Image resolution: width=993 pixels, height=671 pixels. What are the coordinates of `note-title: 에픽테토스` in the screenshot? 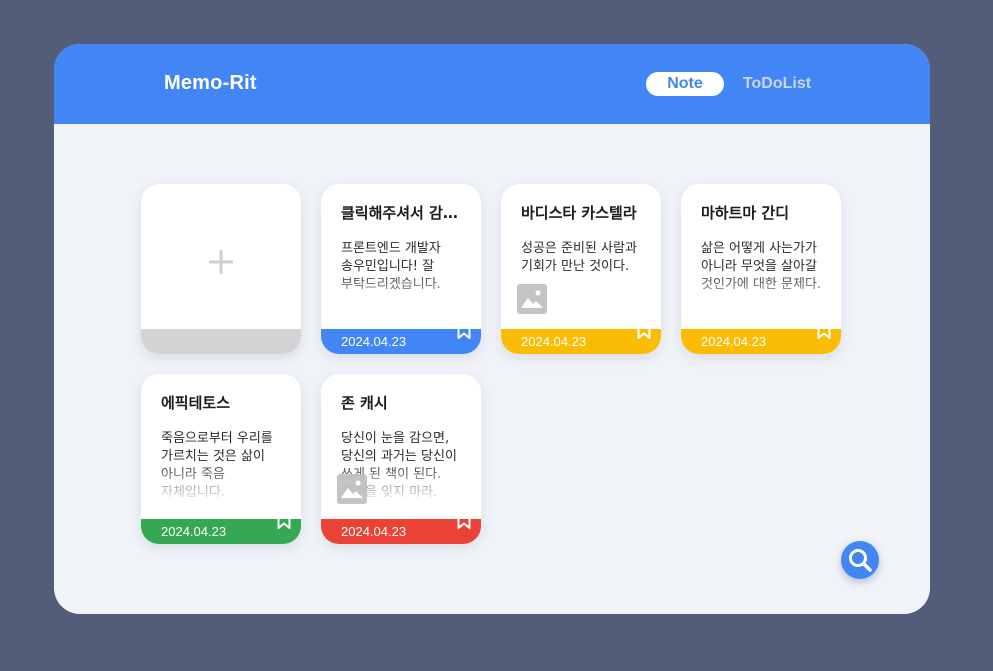 It's located at (196, 403).